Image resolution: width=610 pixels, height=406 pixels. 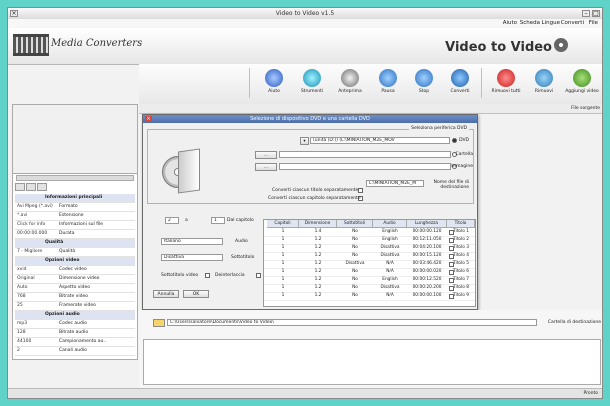 I want to click on menu-aiuto: Aiuto, so click(x=510, y=23).